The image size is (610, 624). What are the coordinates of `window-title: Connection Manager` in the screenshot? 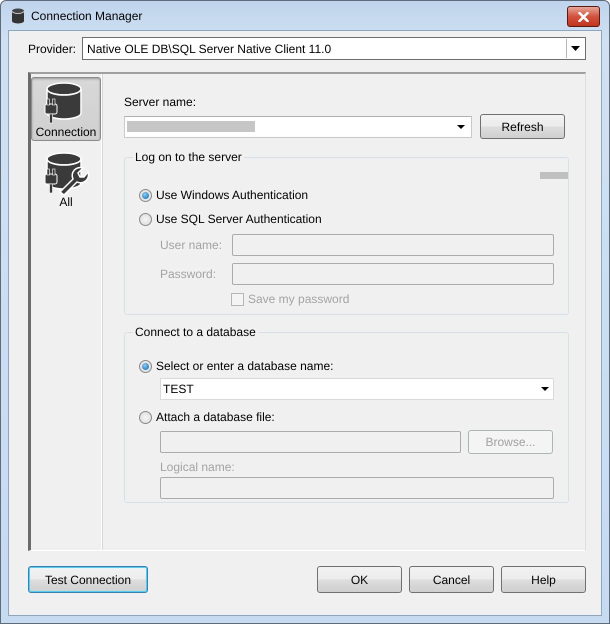 It's located at (87, 15).